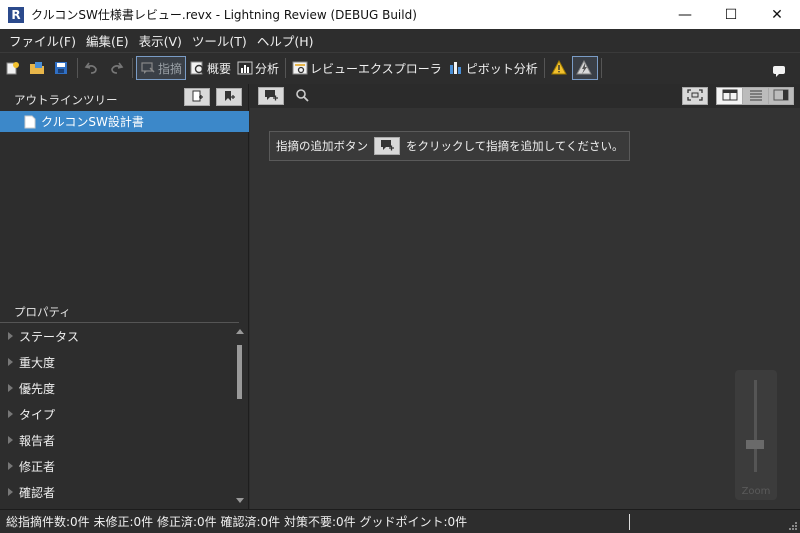 This screenshot has width=800, height=533. I want to click on quick-check-button, so click(584, 68).